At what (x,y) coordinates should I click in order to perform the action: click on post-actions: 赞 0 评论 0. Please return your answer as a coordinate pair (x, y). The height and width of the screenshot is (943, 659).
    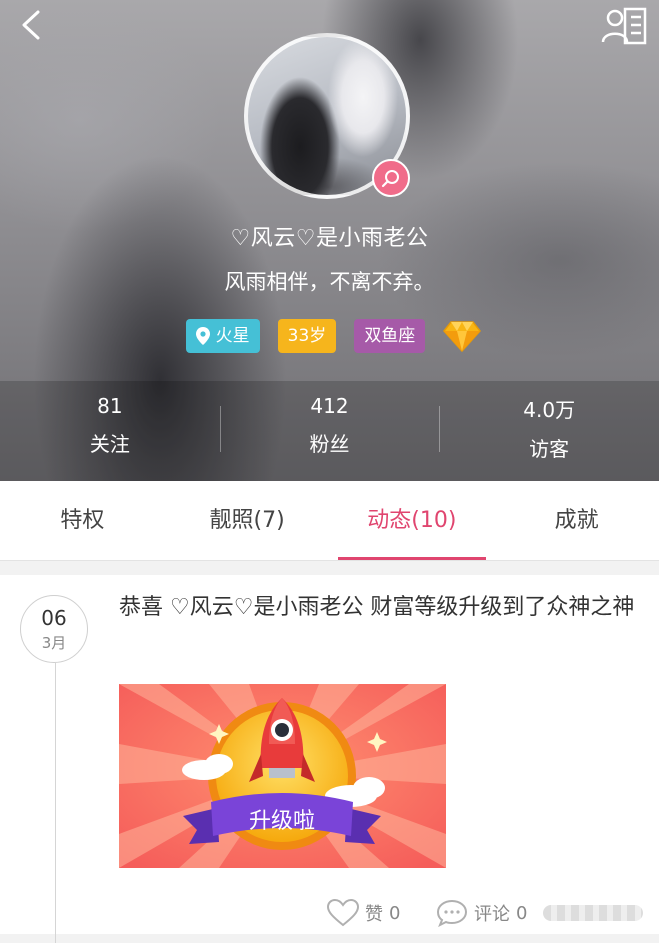
    Looking at the image, I should click on (329, 913).